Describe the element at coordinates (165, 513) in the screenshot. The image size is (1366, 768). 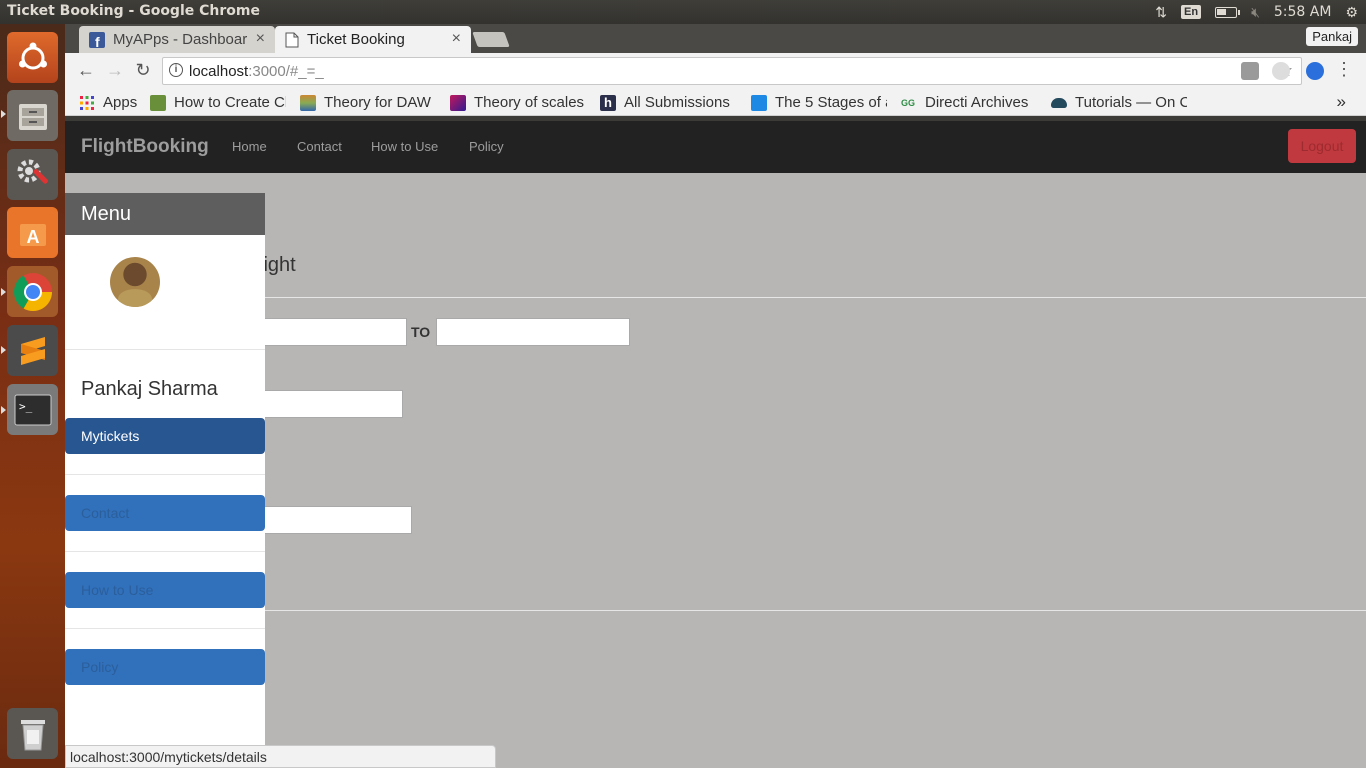
I see `menu-contact: Contact` at that location.